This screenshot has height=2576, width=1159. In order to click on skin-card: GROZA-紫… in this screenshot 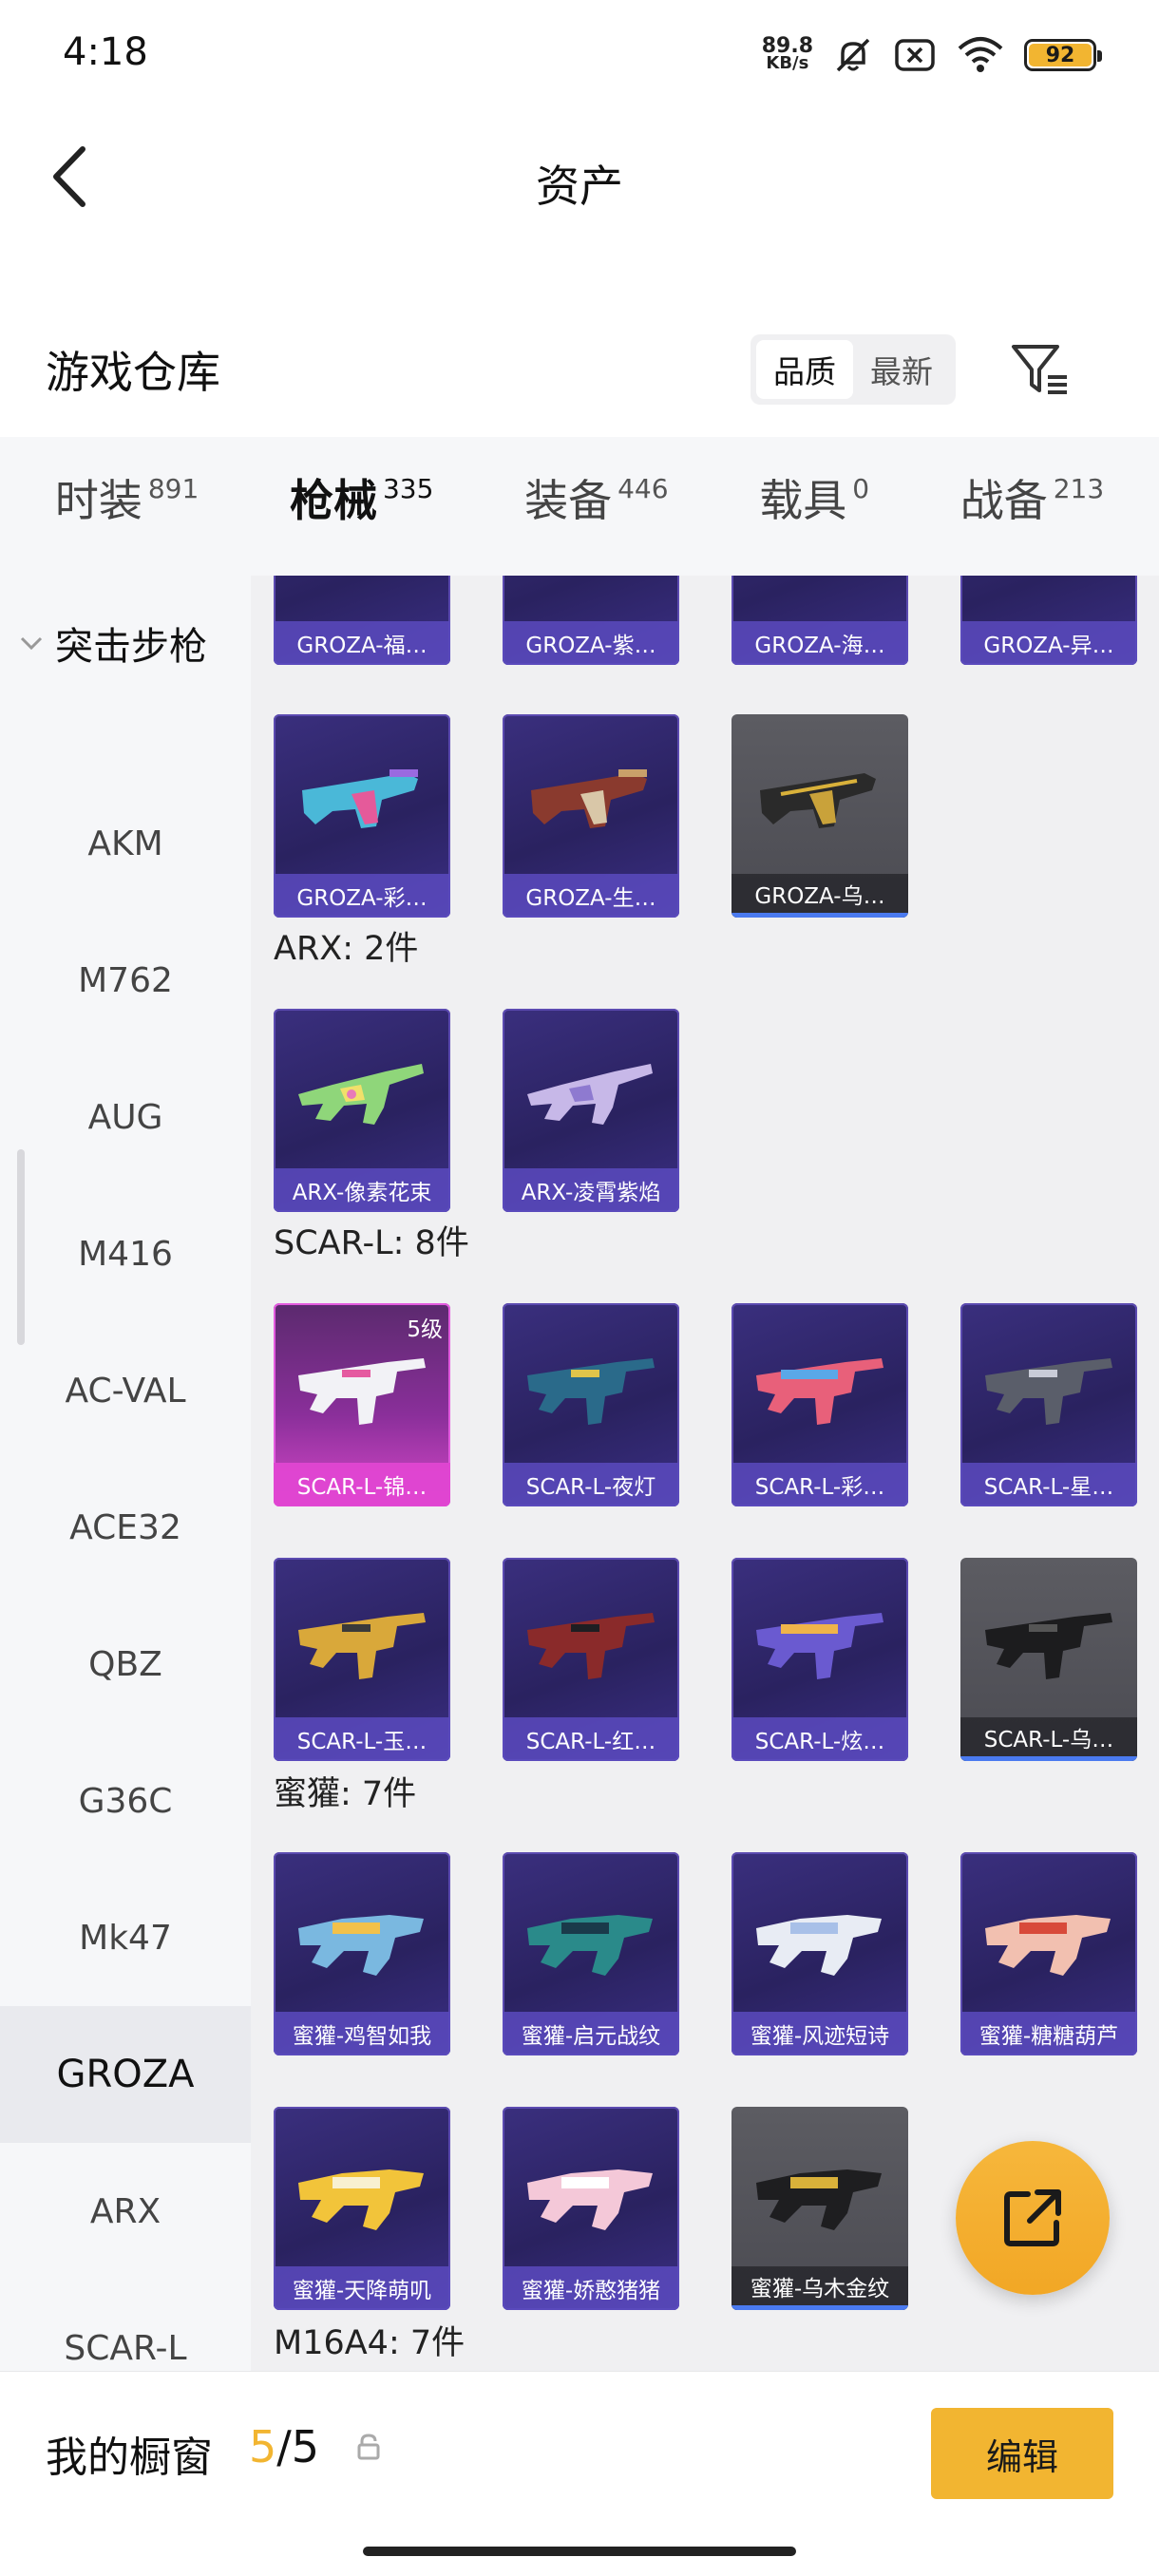, I will do `click(591, 620)`.